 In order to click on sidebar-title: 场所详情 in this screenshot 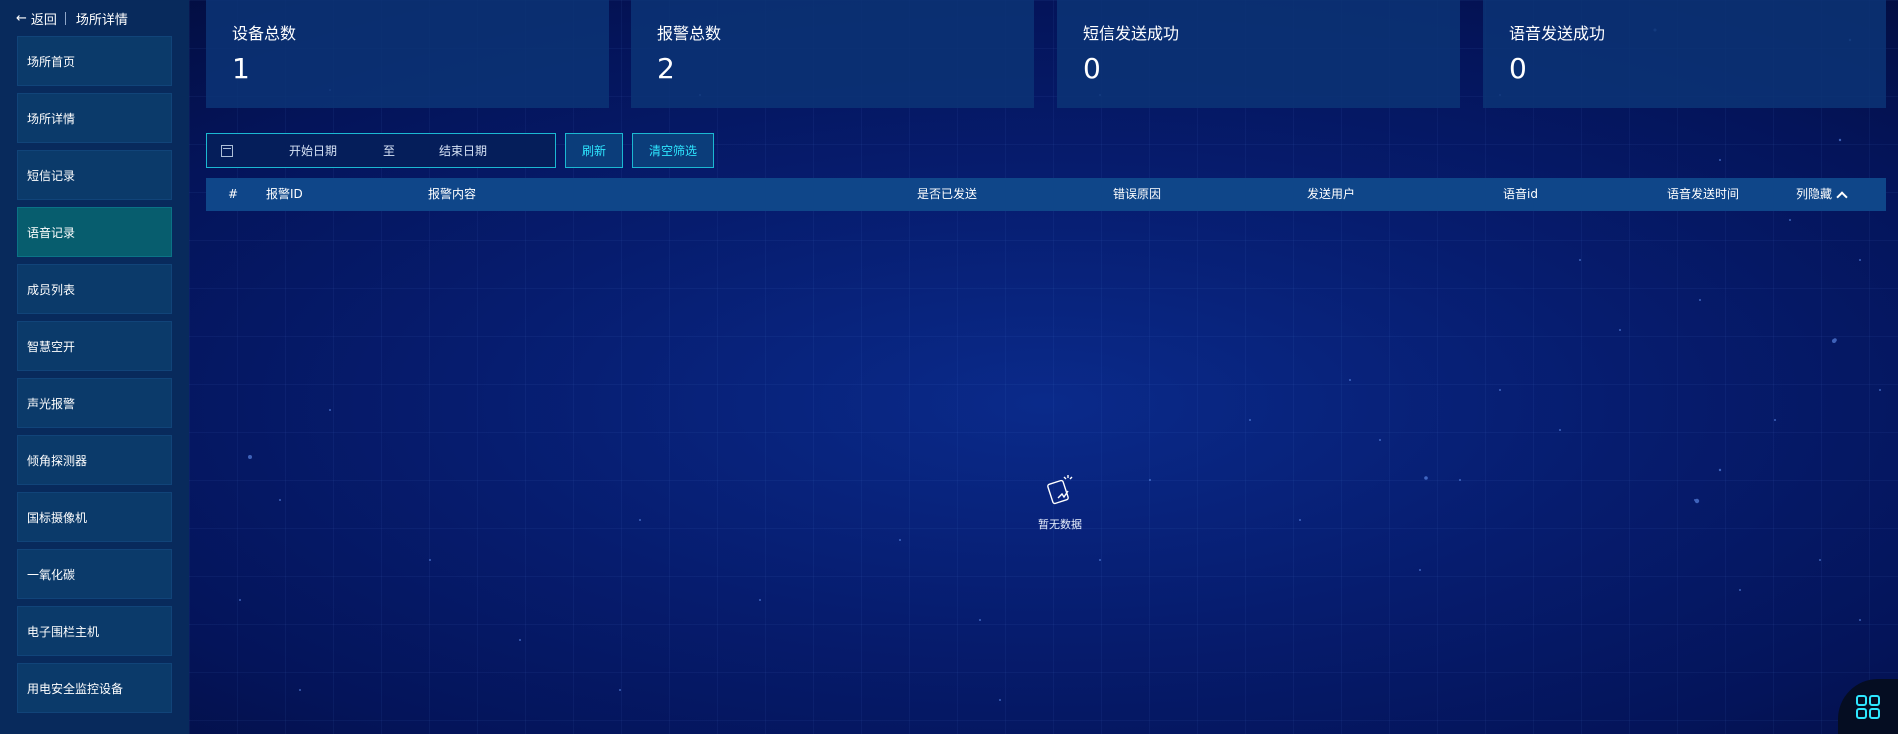, I will do `click(101, 20)`.